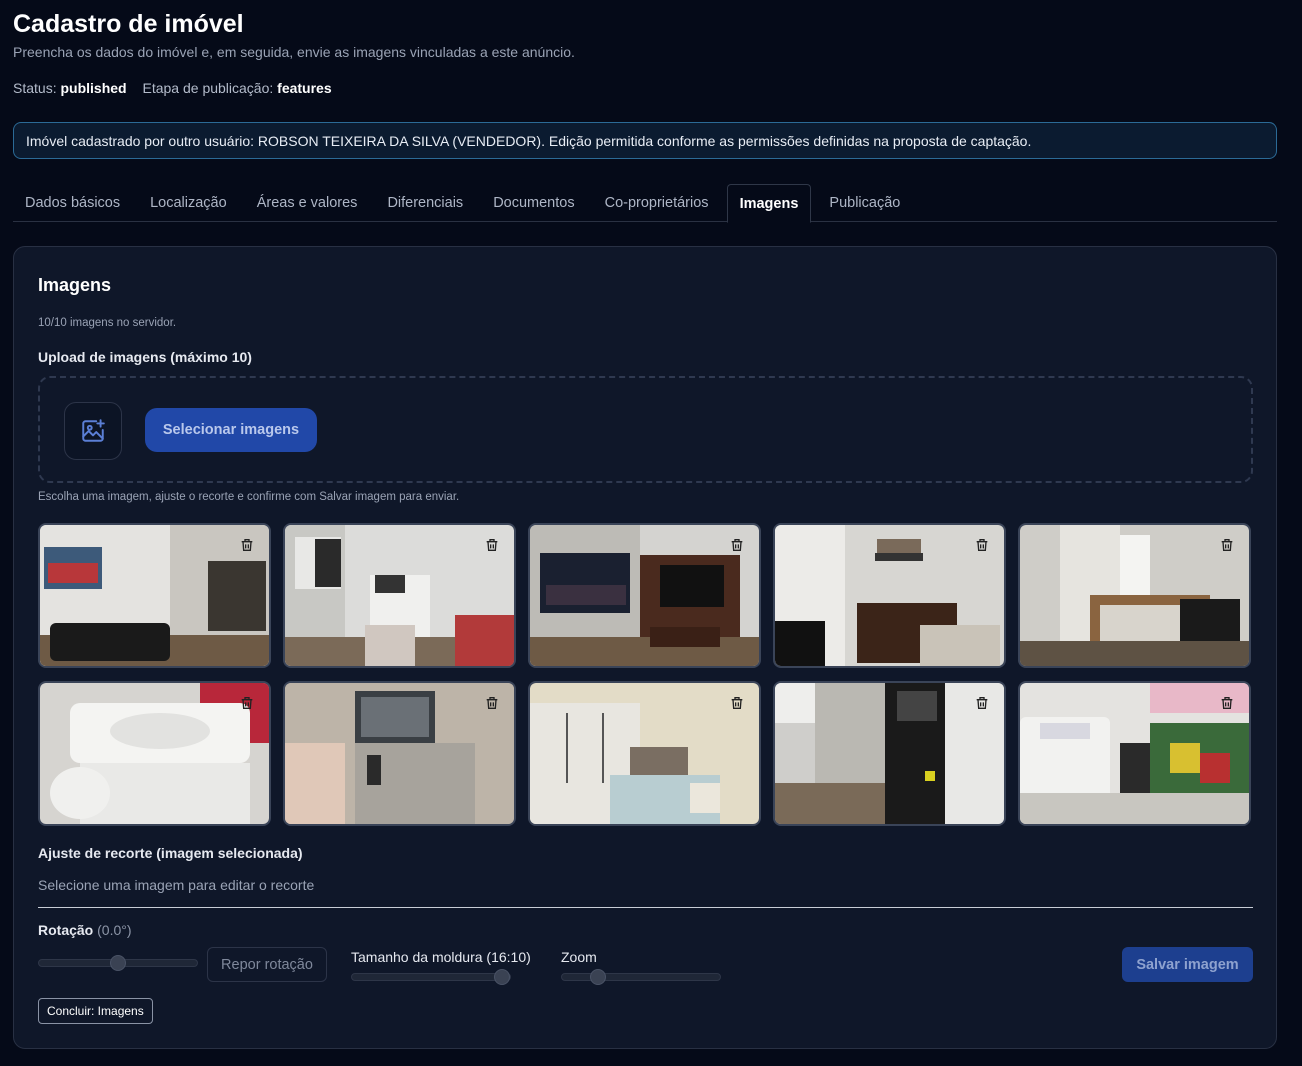  Describe the element at coordinates (95, 1011) in the screenshot. I see `finish-images-button: Concluir: Imagens` at that location.